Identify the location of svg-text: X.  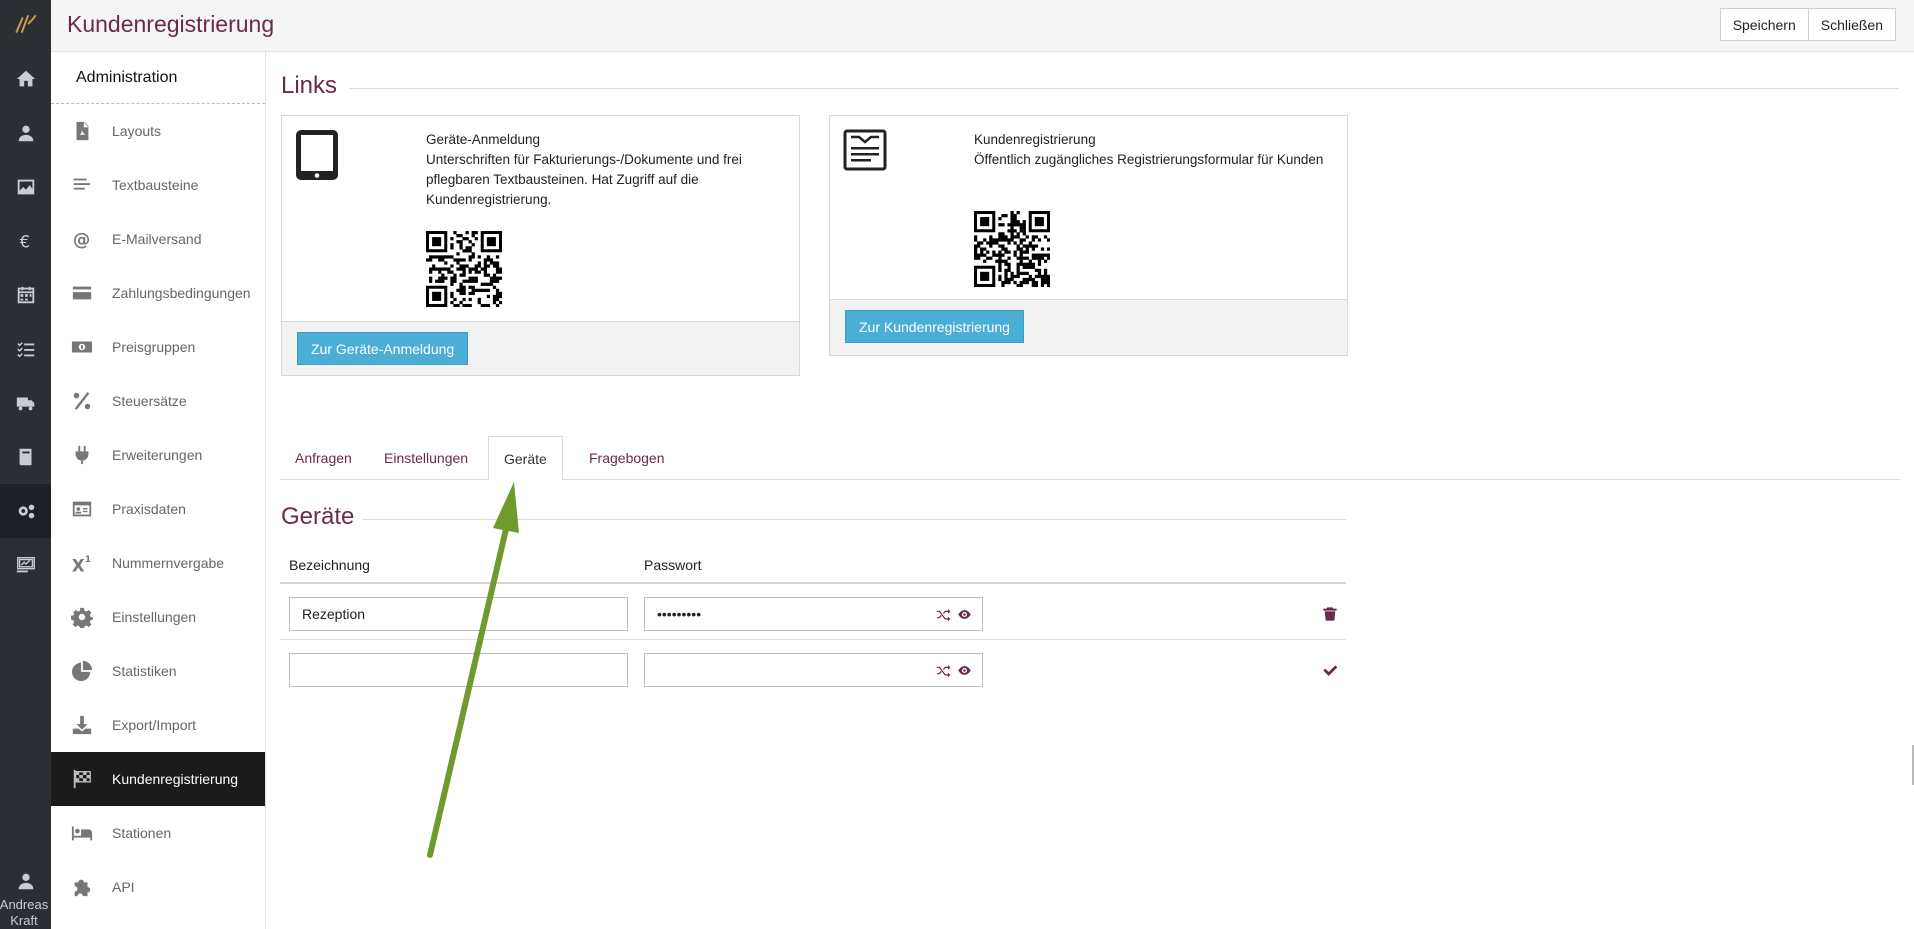
(78, 565).